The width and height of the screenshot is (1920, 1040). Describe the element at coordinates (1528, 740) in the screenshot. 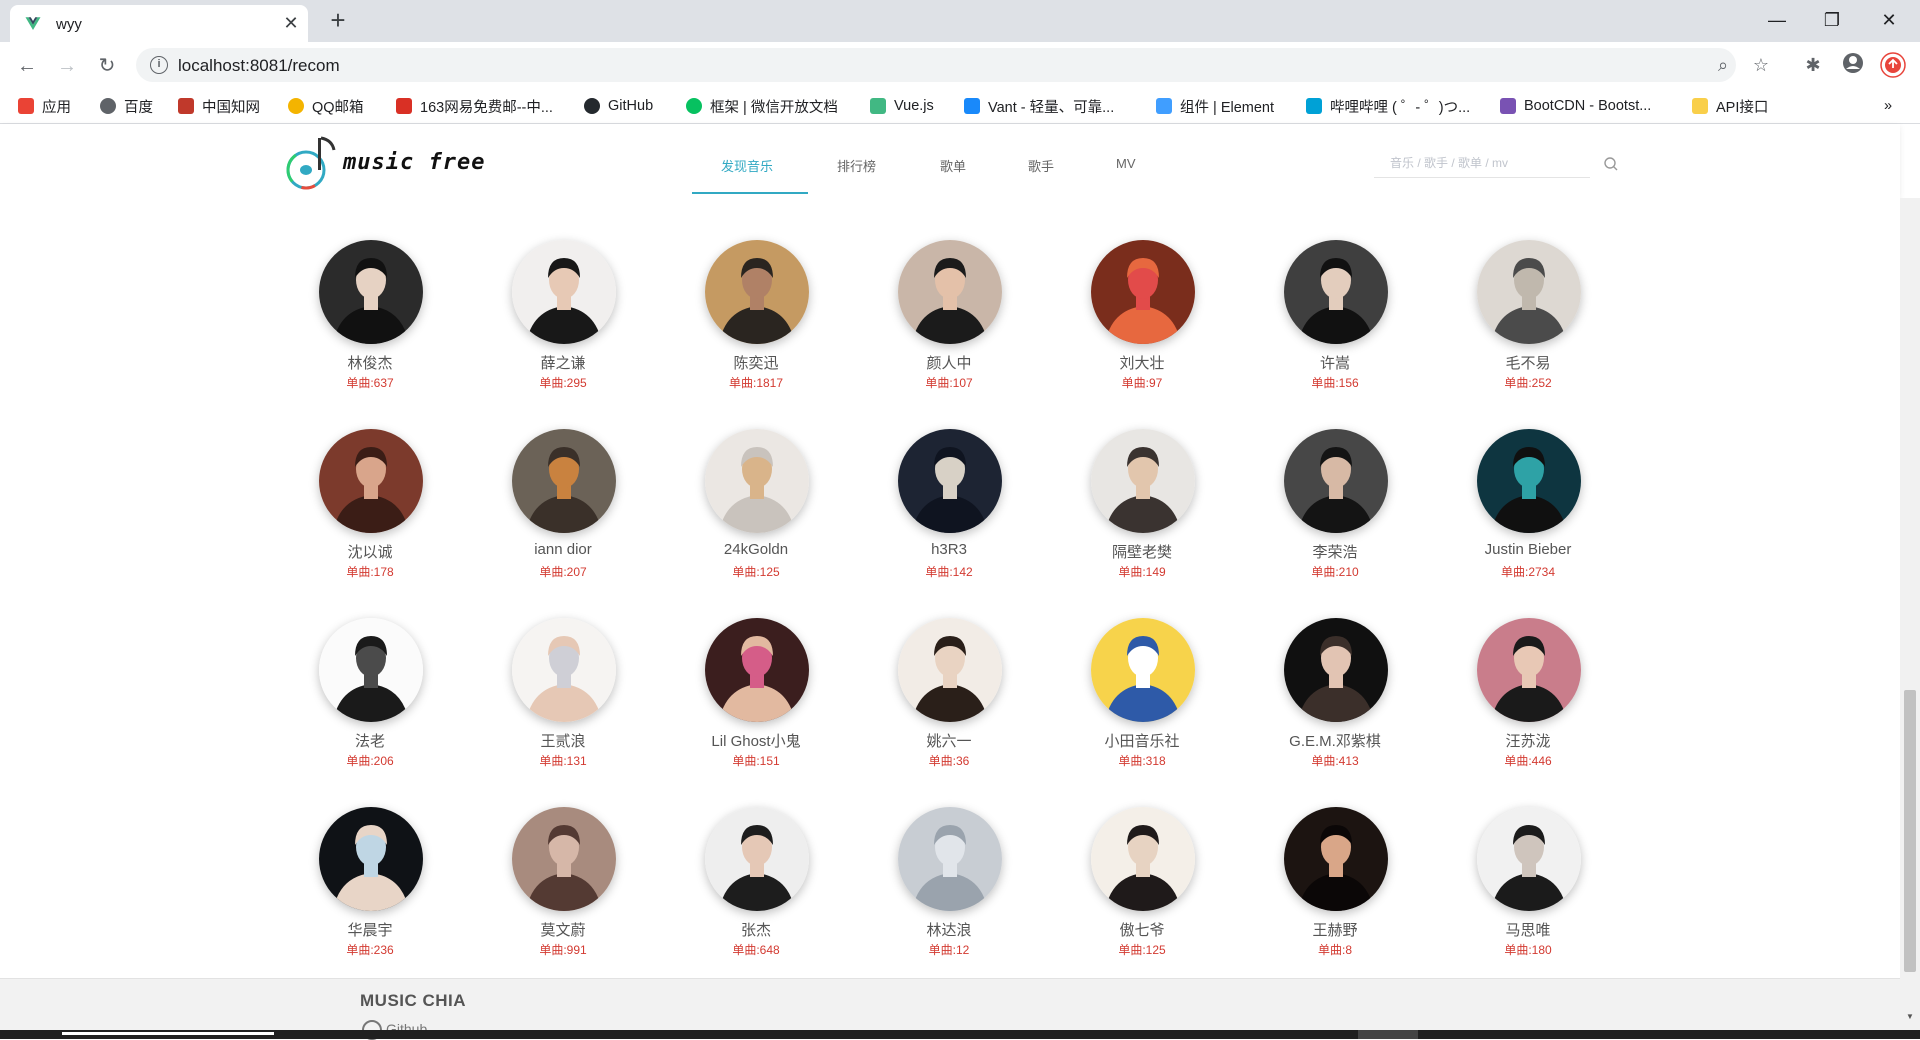

I see `artist-name: 汪苏泷` at that location.